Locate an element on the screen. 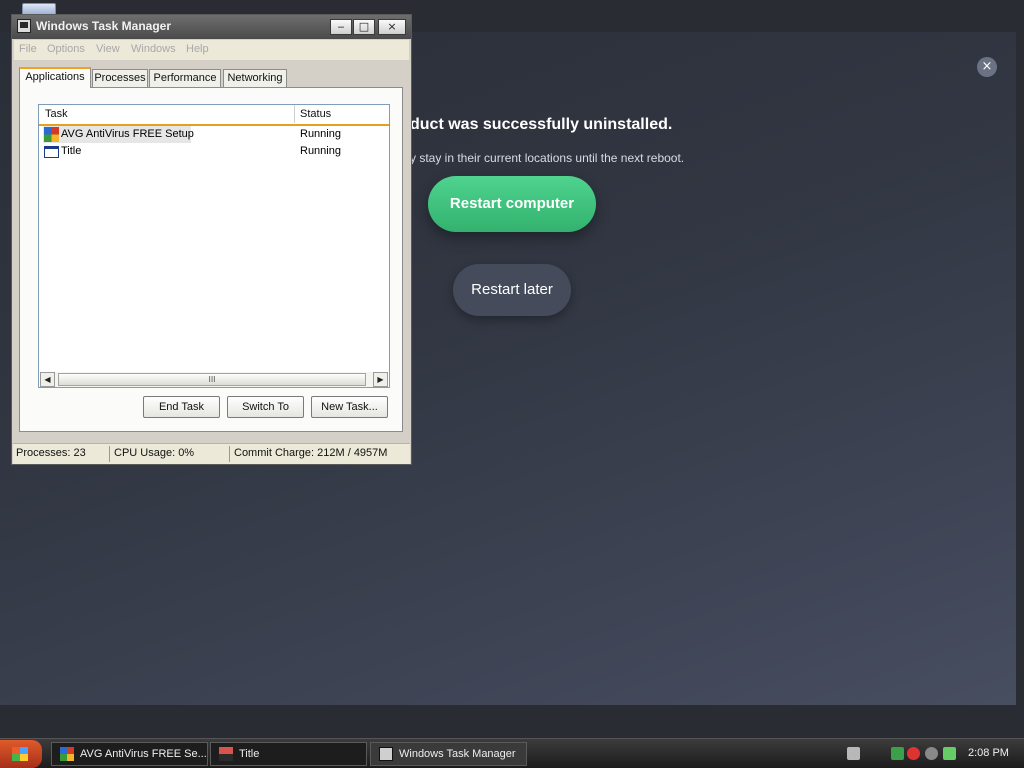 The image size is (1024, 768). tab-processes: Processes is located at coordinates (120, 78).